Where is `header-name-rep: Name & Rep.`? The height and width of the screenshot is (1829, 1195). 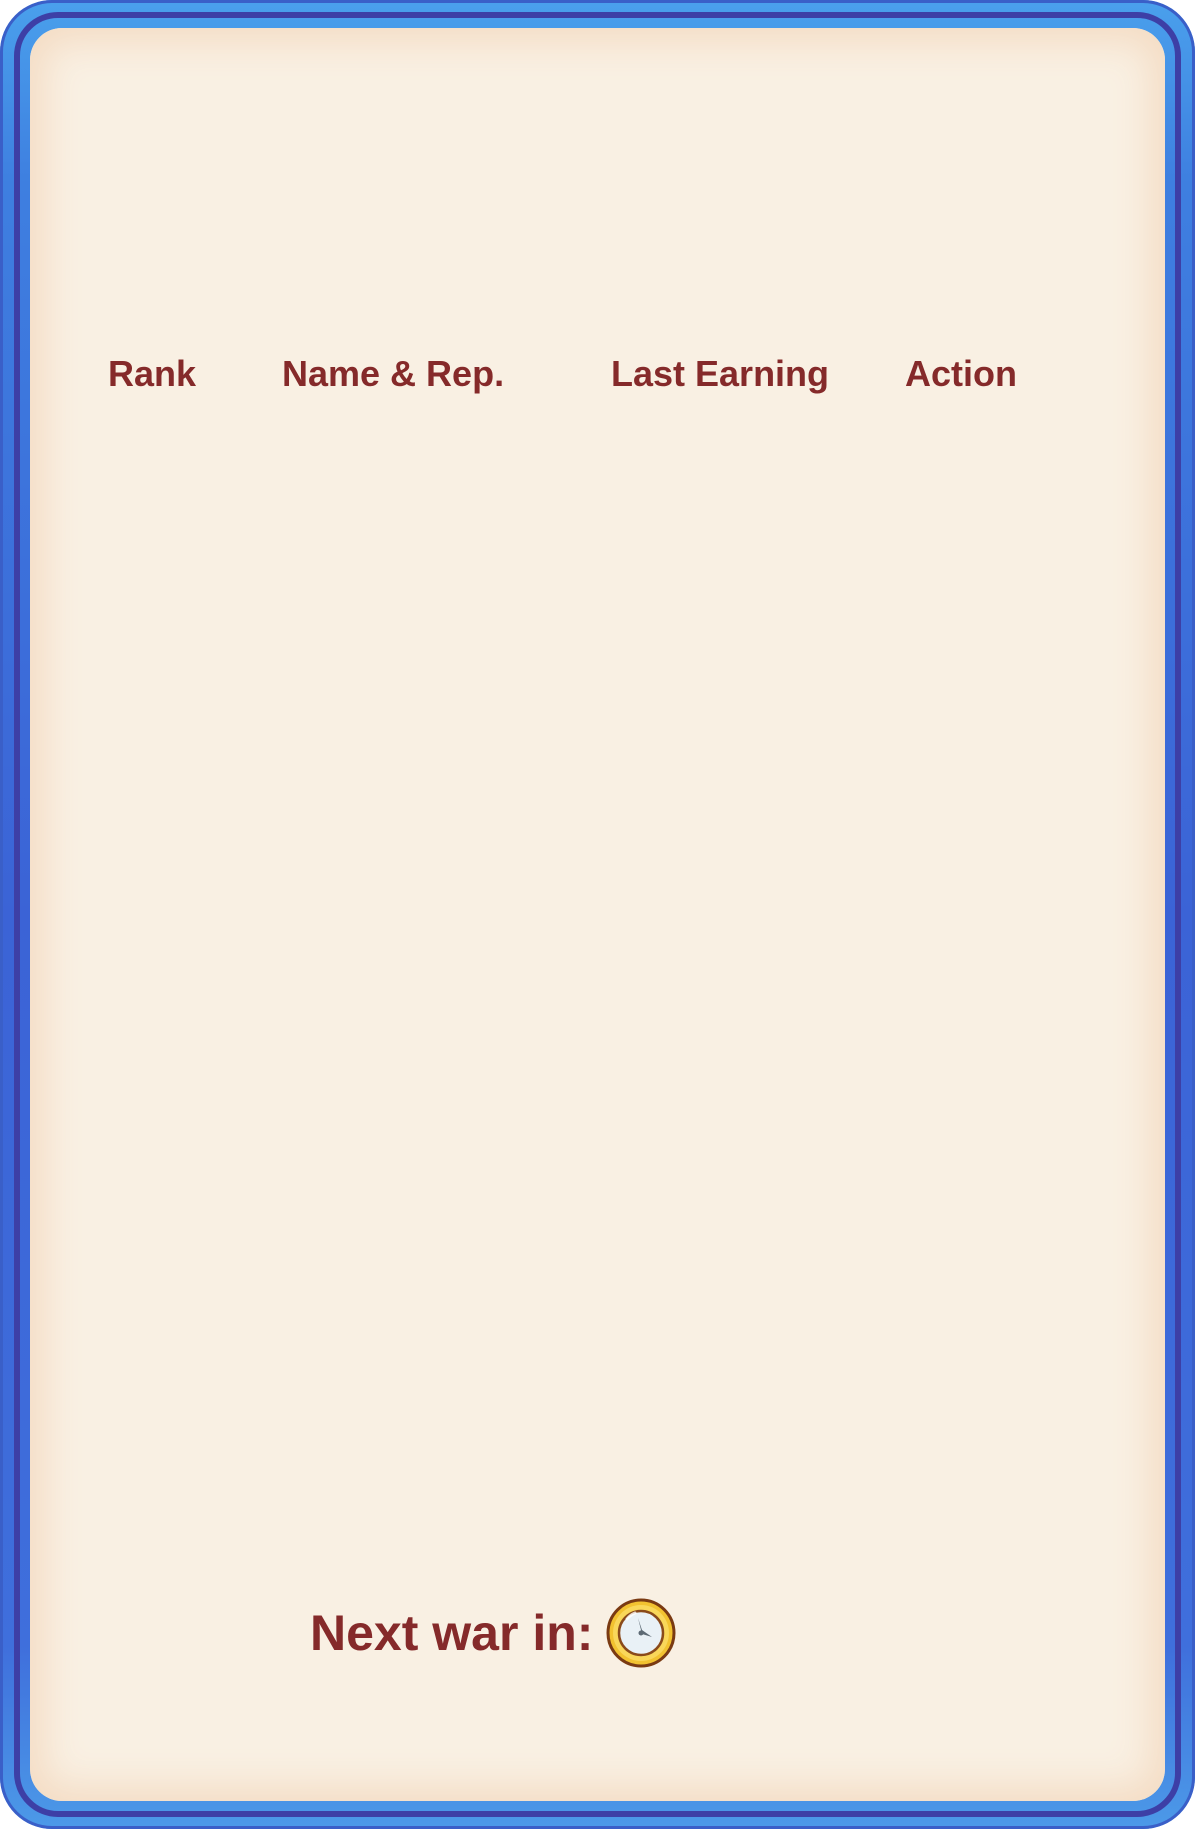
header-name-rep: Name & Rep. is located at coordinates (393, 373).